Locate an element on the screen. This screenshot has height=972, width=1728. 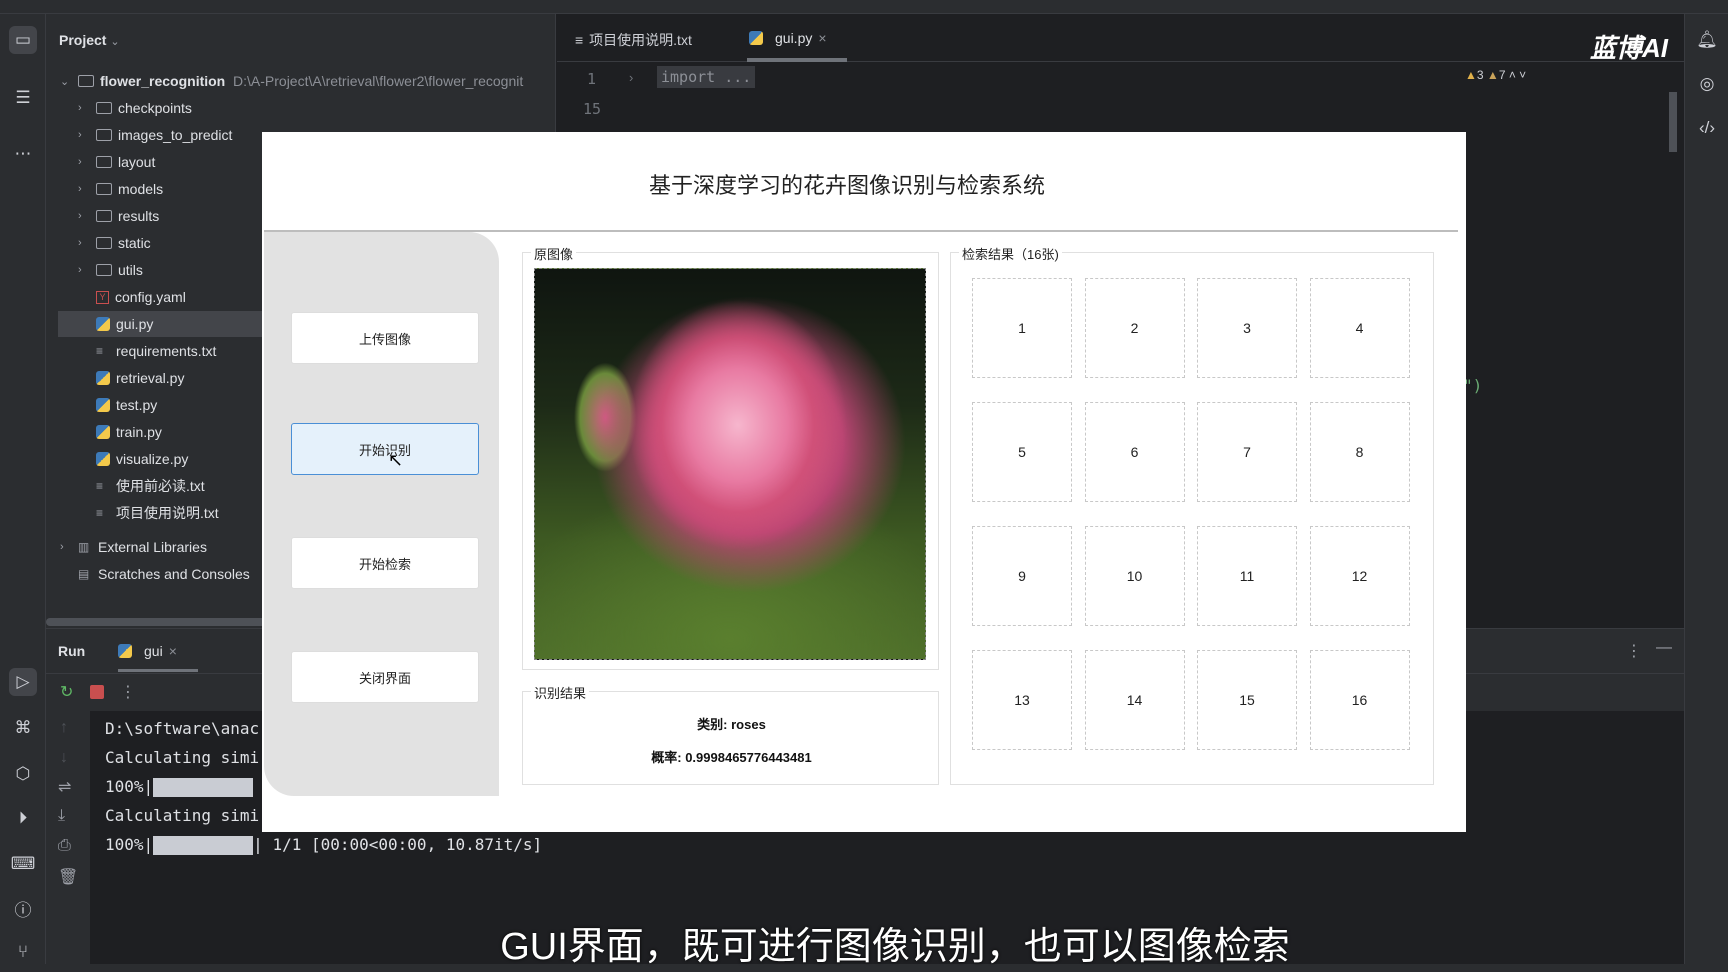
retrieval-result-cell: 13 is located at coordinates (1022, 700).